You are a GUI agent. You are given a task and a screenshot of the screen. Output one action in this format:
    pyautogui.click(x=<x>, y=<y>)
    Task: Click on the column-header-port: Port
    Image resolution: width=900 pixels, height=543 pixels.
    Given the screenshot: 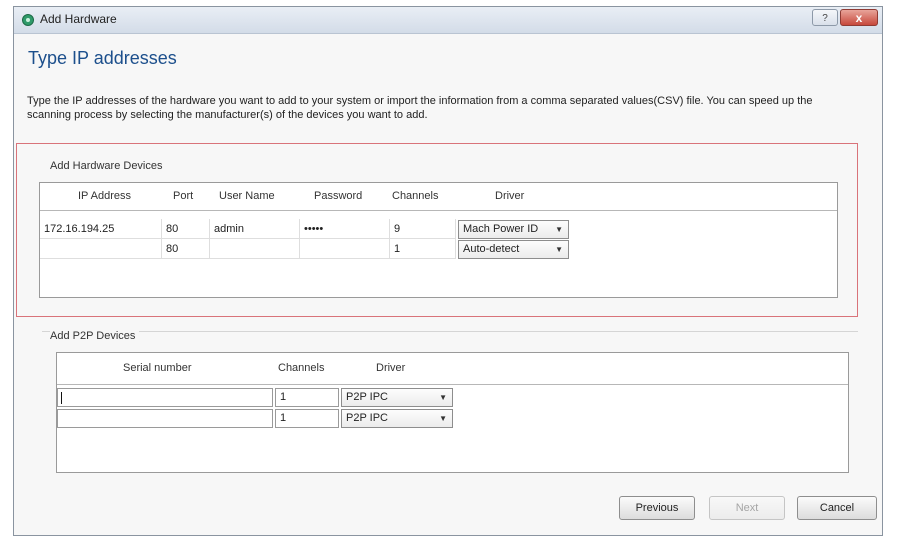 What is the action you would take?
    pyautogui.click(x=183, y=196)
    